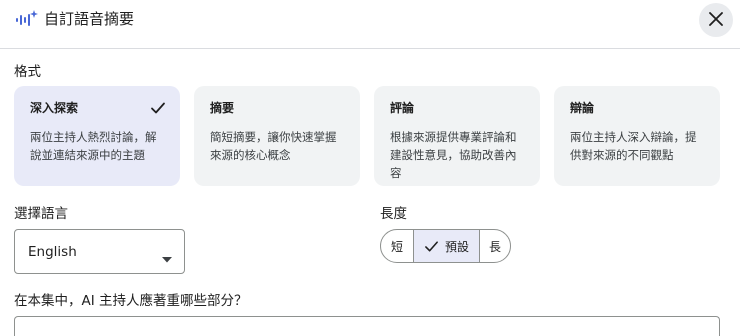  What do you see at coordinates (222, 108) in the screenshot?
I see `format-card-title: 摘要` at bounding box center [222, 108].